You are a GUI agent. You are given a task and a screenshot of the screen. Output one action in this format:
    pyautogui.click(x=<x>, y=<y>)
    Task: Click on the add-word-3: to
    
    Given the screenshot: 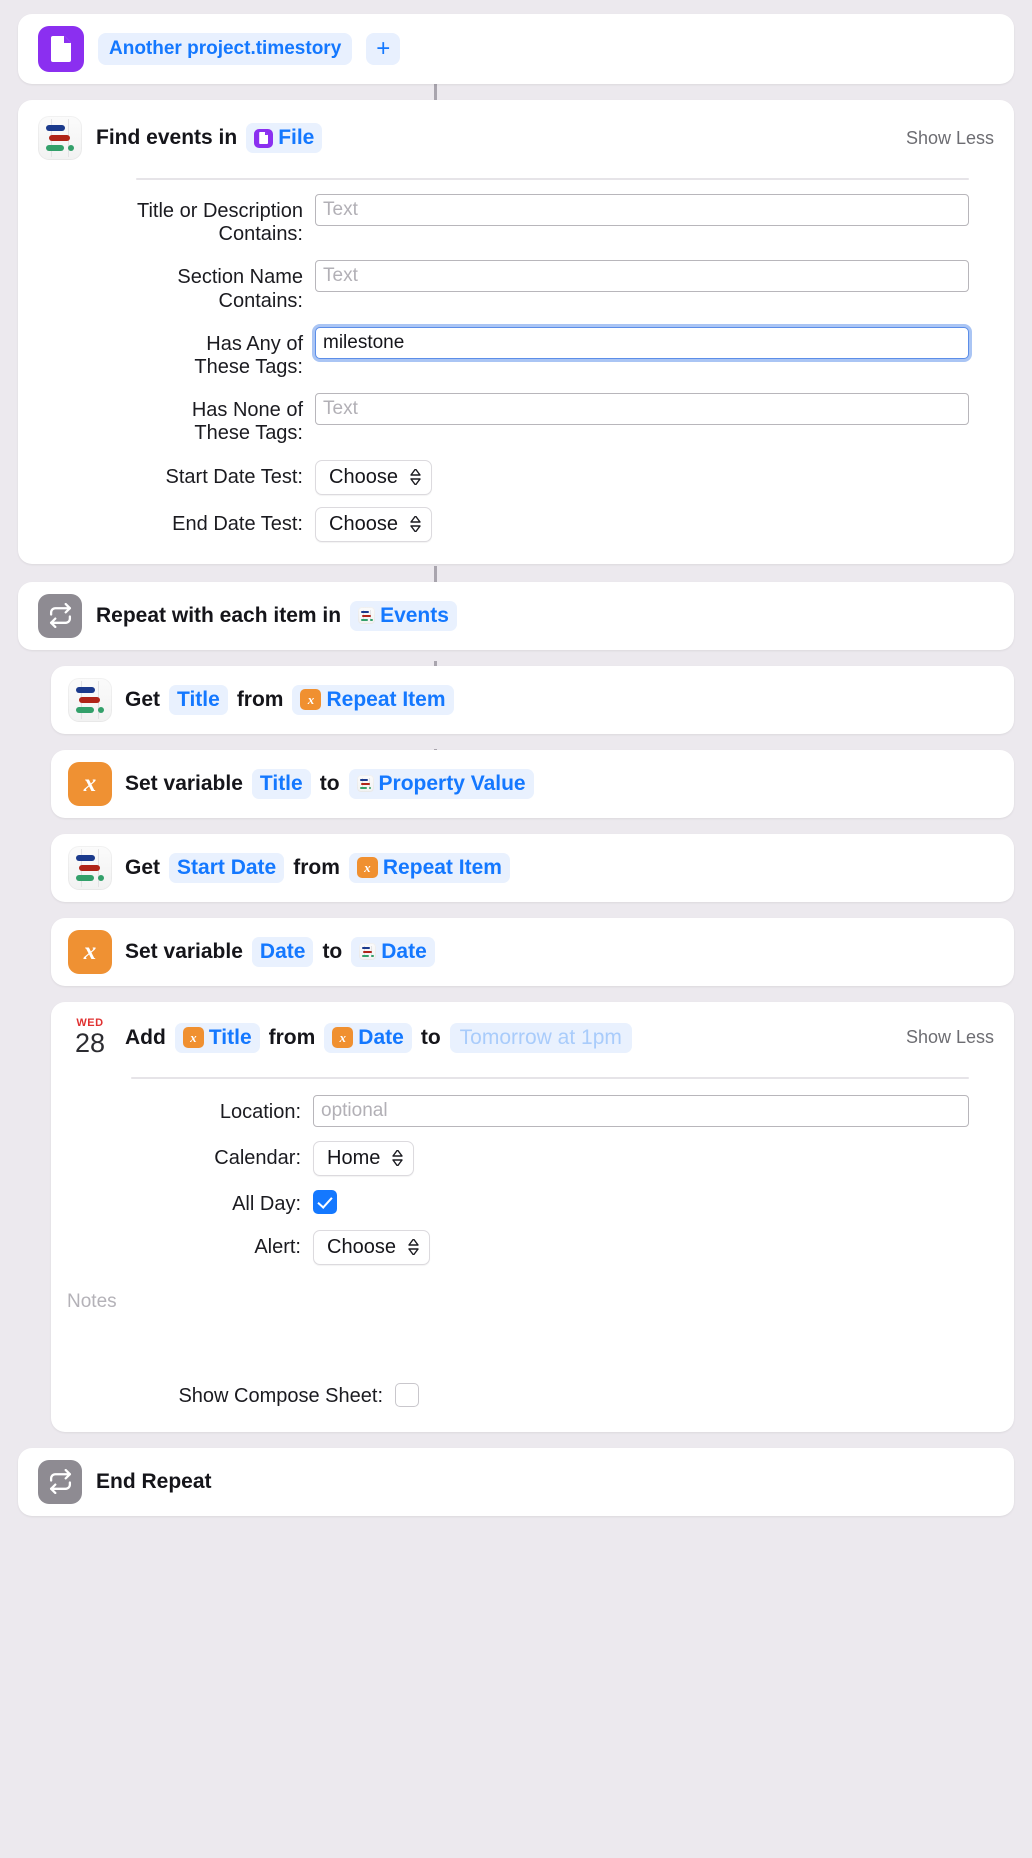 What is the action you would take?
    pyautogui.click(x=430, y=1037)
    